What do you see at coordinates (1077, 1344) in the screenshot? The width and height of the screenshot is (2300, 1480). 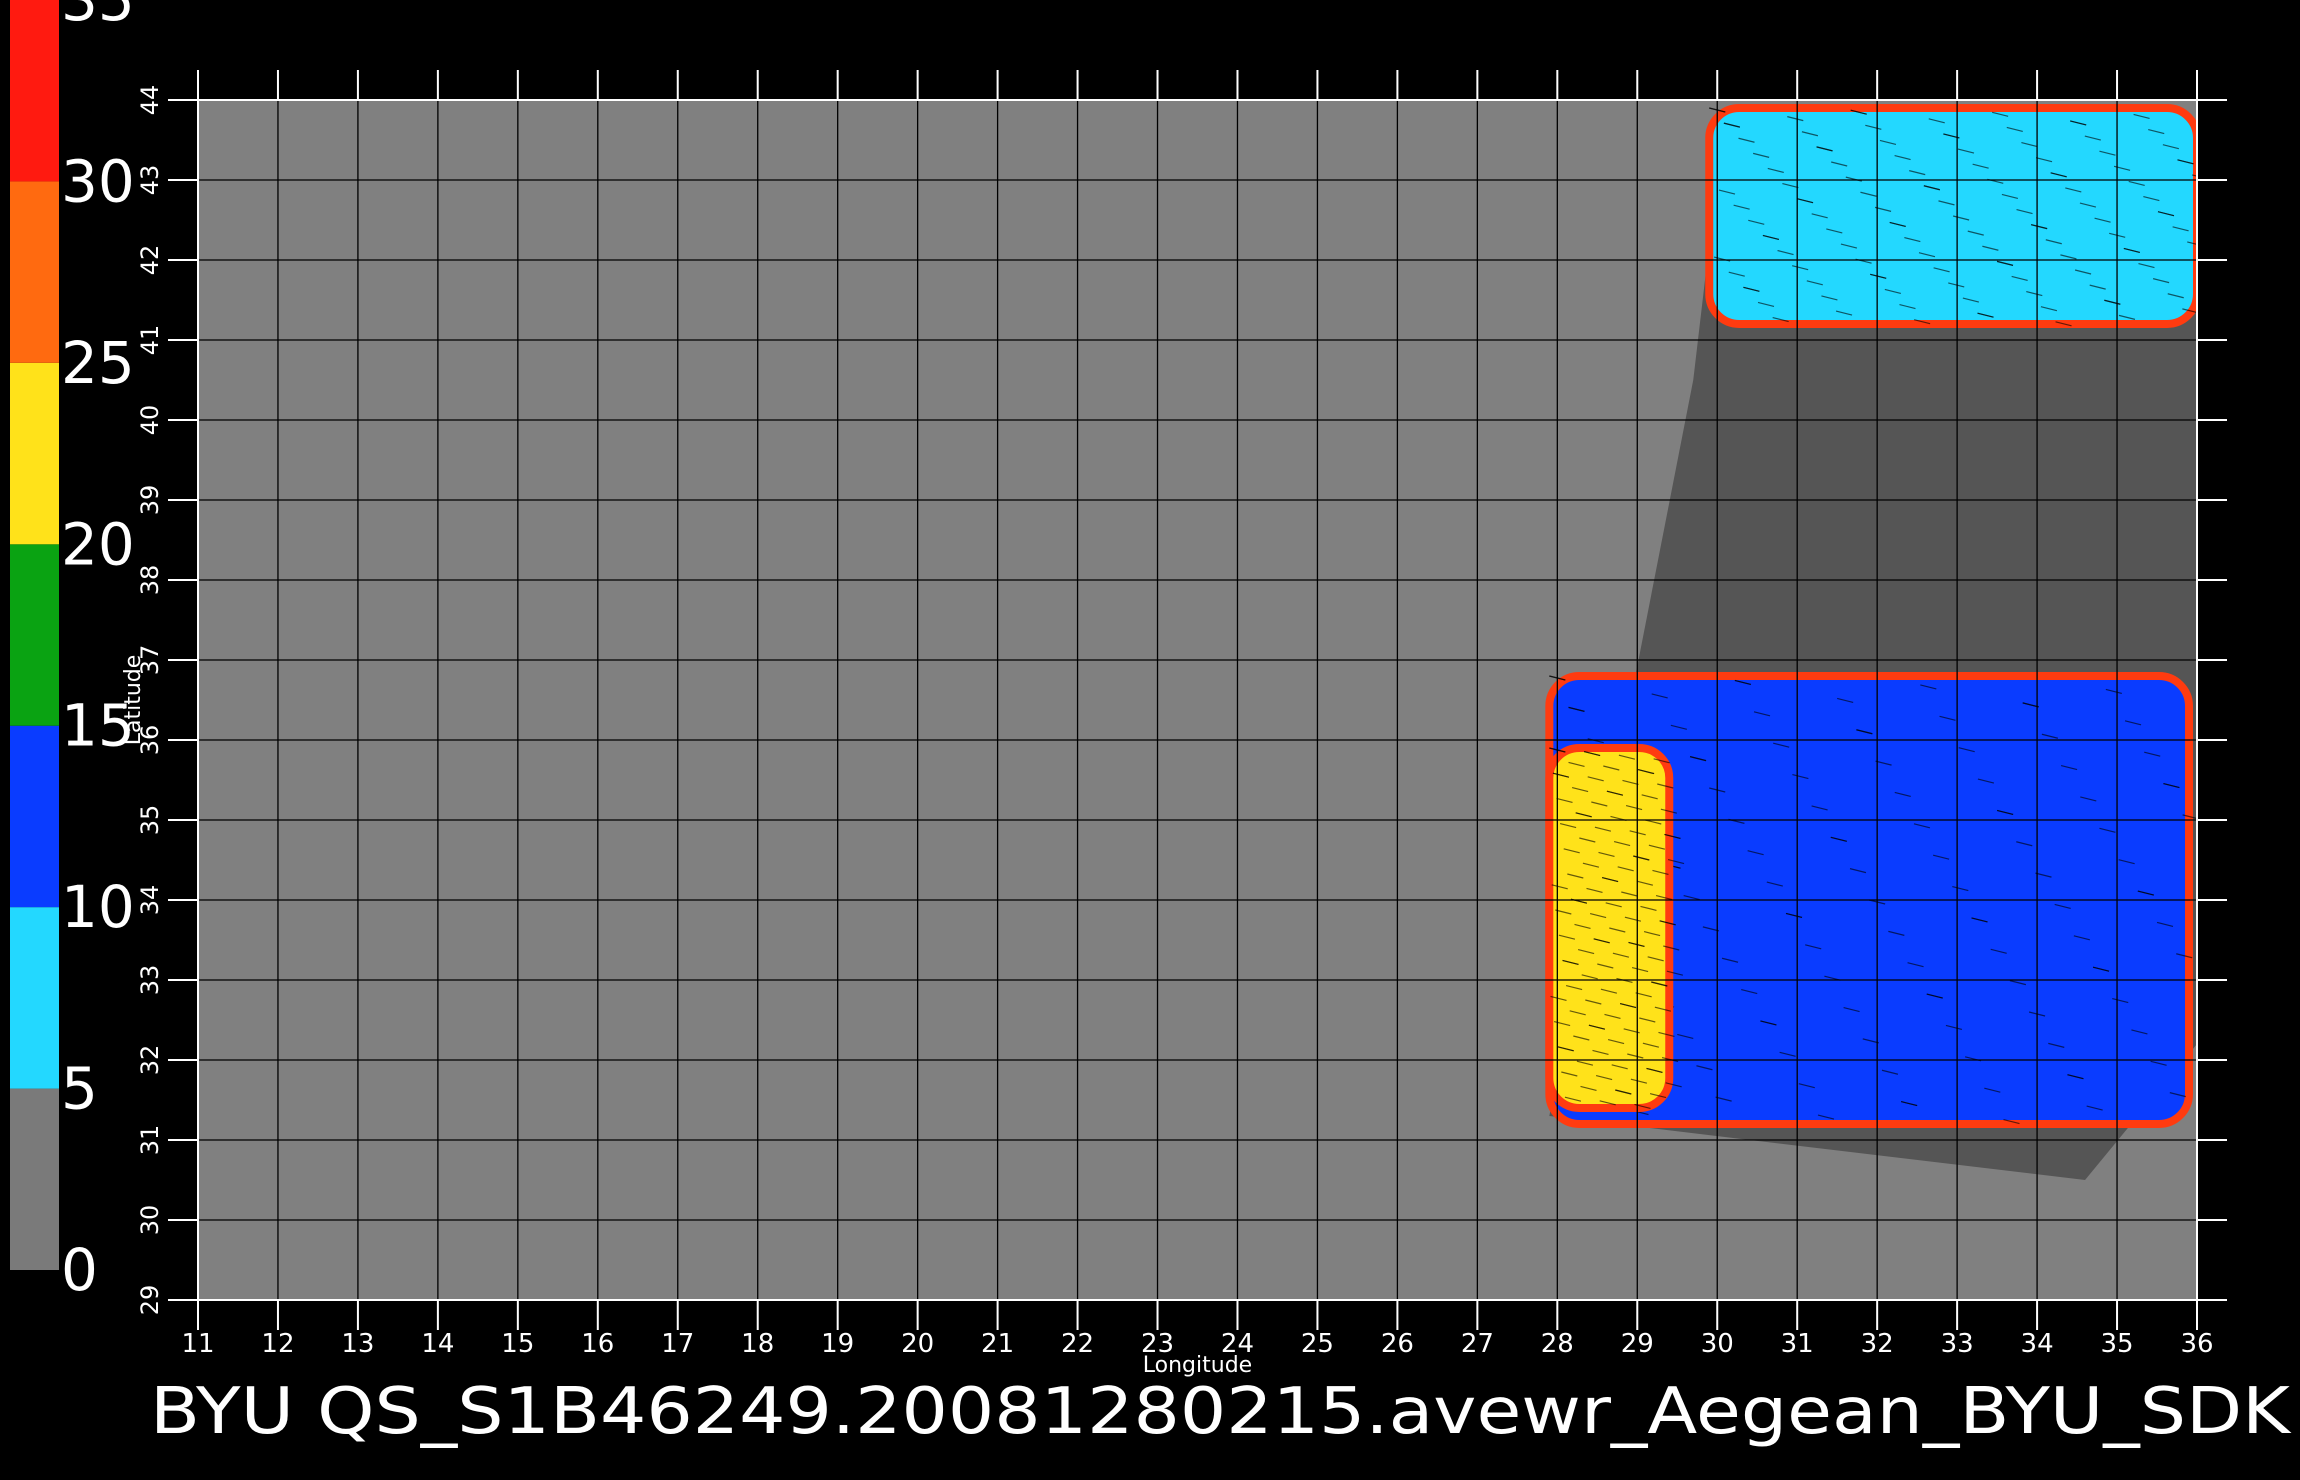 I see `x-tick-label: 22` at bounding box center [1077, 1344].